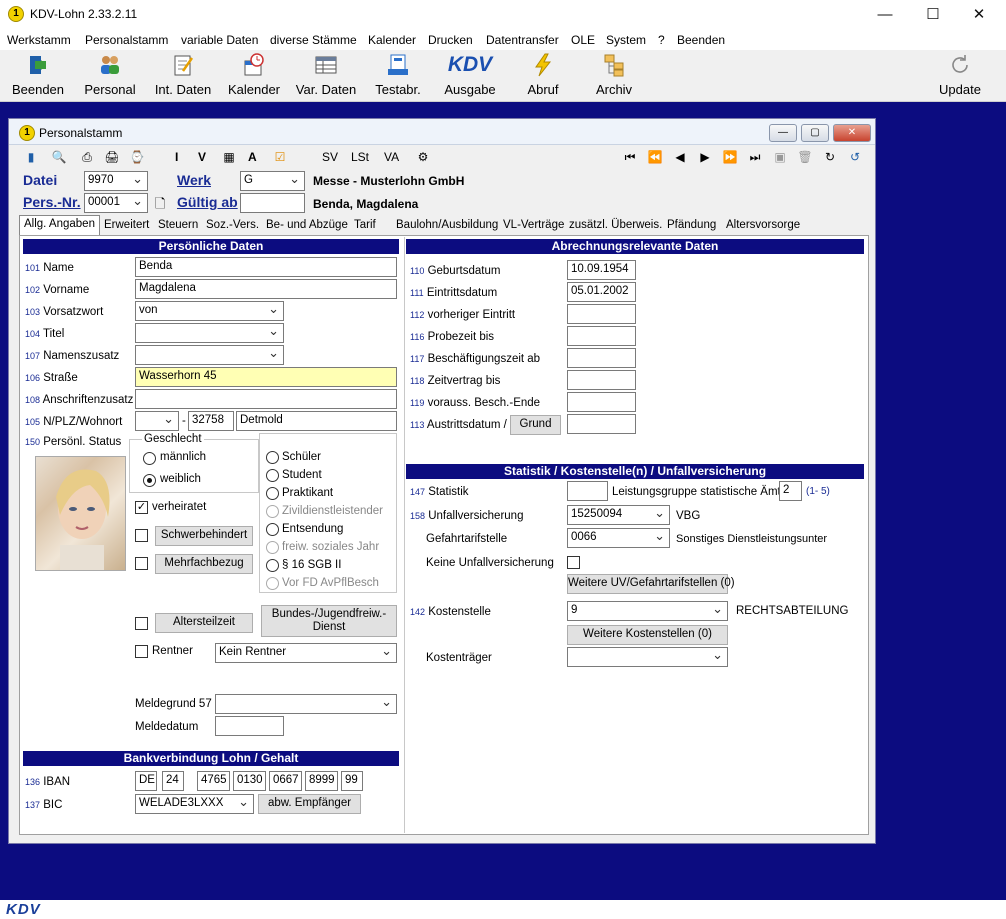 This screenshot has width=1006, height=919. Describe the element at coordinates (398, 77) in the screenshot. I see `testabr-button: Testabr.` at that location.